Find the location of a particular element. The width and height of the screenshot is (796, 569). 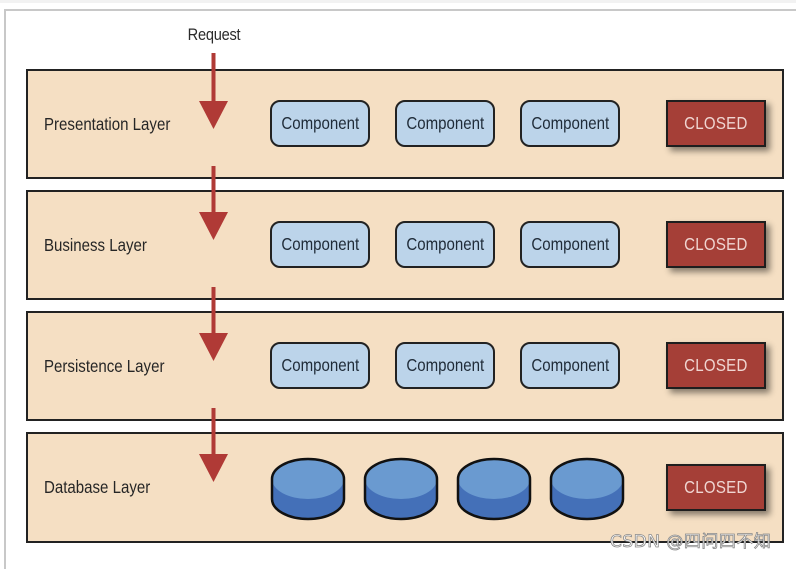

layer-label: Business Layer is located at coordinates (95, 245).